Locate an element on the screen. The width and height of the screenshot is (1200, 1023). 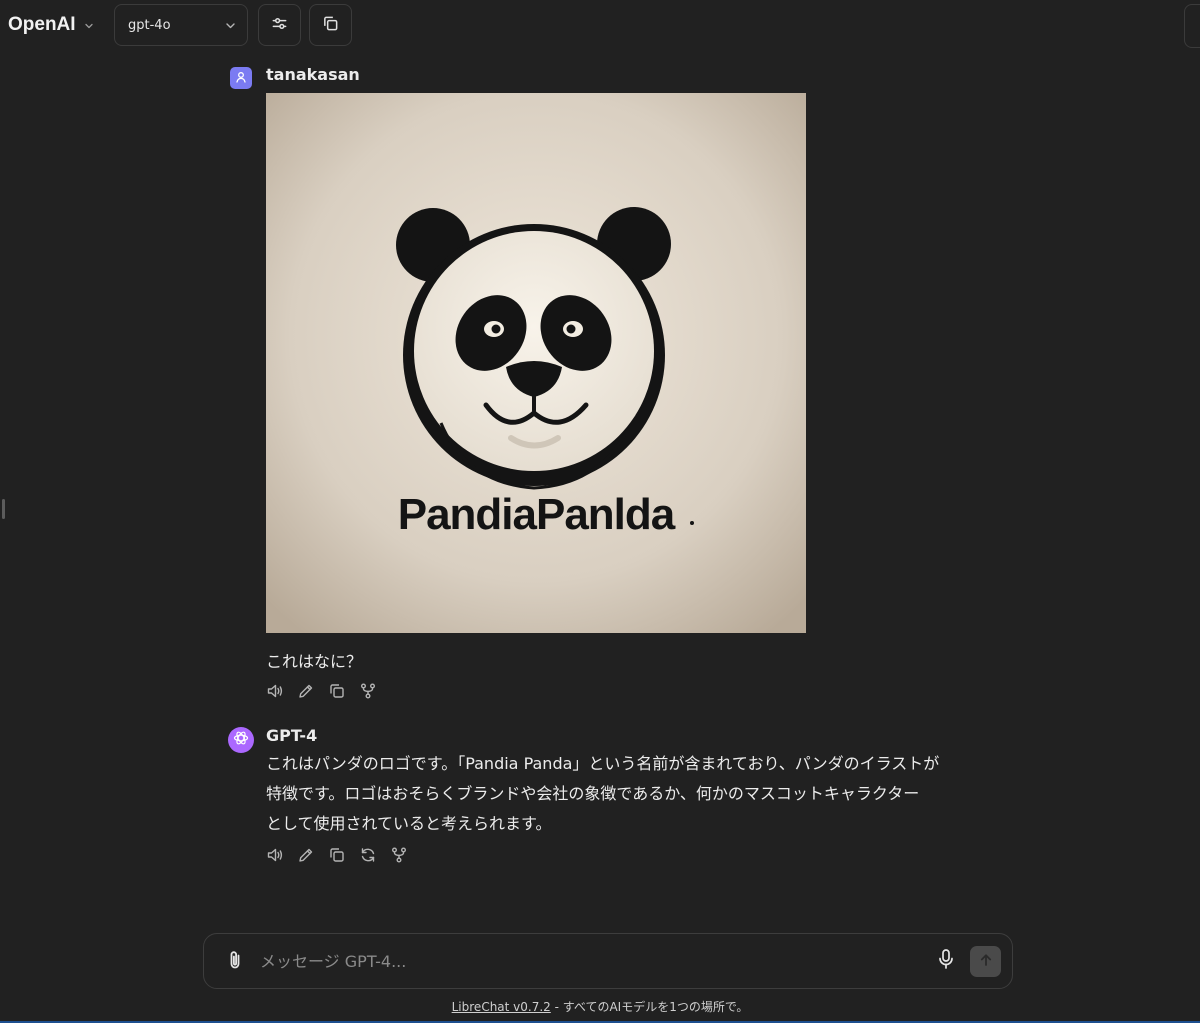
parameters-button is located at coordinates (279, 25).